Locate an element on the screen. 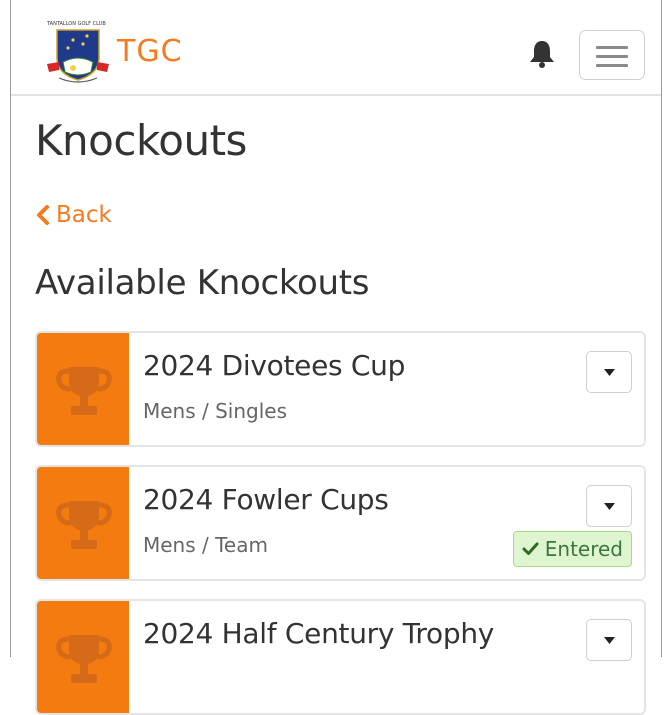 The width and height of the screenshot is (672, 715). back-link-label: Back is located at coordinates (84, 215).